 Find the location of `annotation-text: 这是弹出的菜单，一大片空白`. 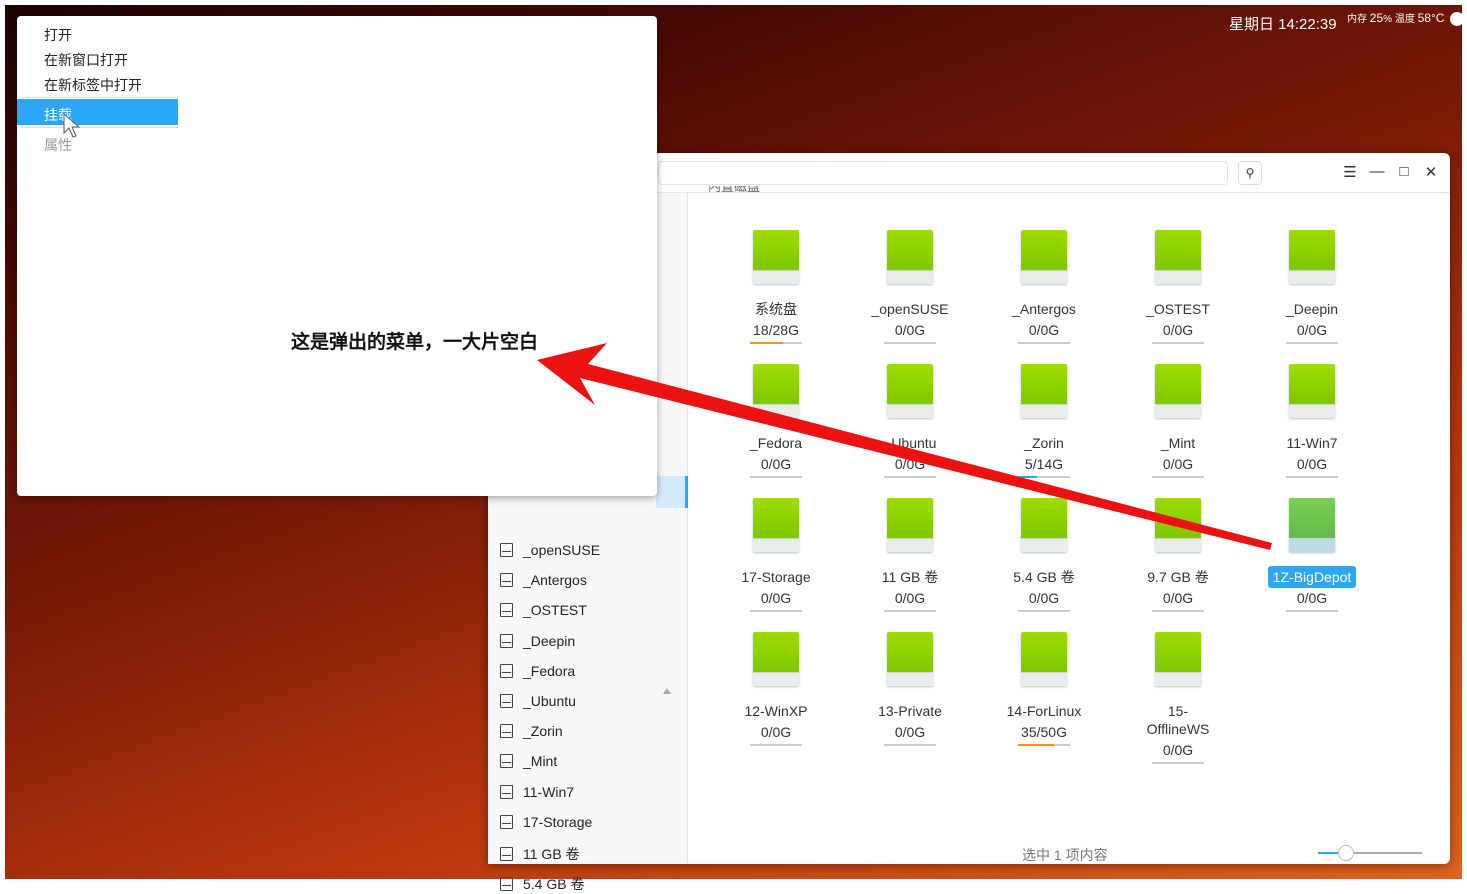

annotation-text: 这是弹出的菜单，一大片空白 is located at coordinates (415, 342).